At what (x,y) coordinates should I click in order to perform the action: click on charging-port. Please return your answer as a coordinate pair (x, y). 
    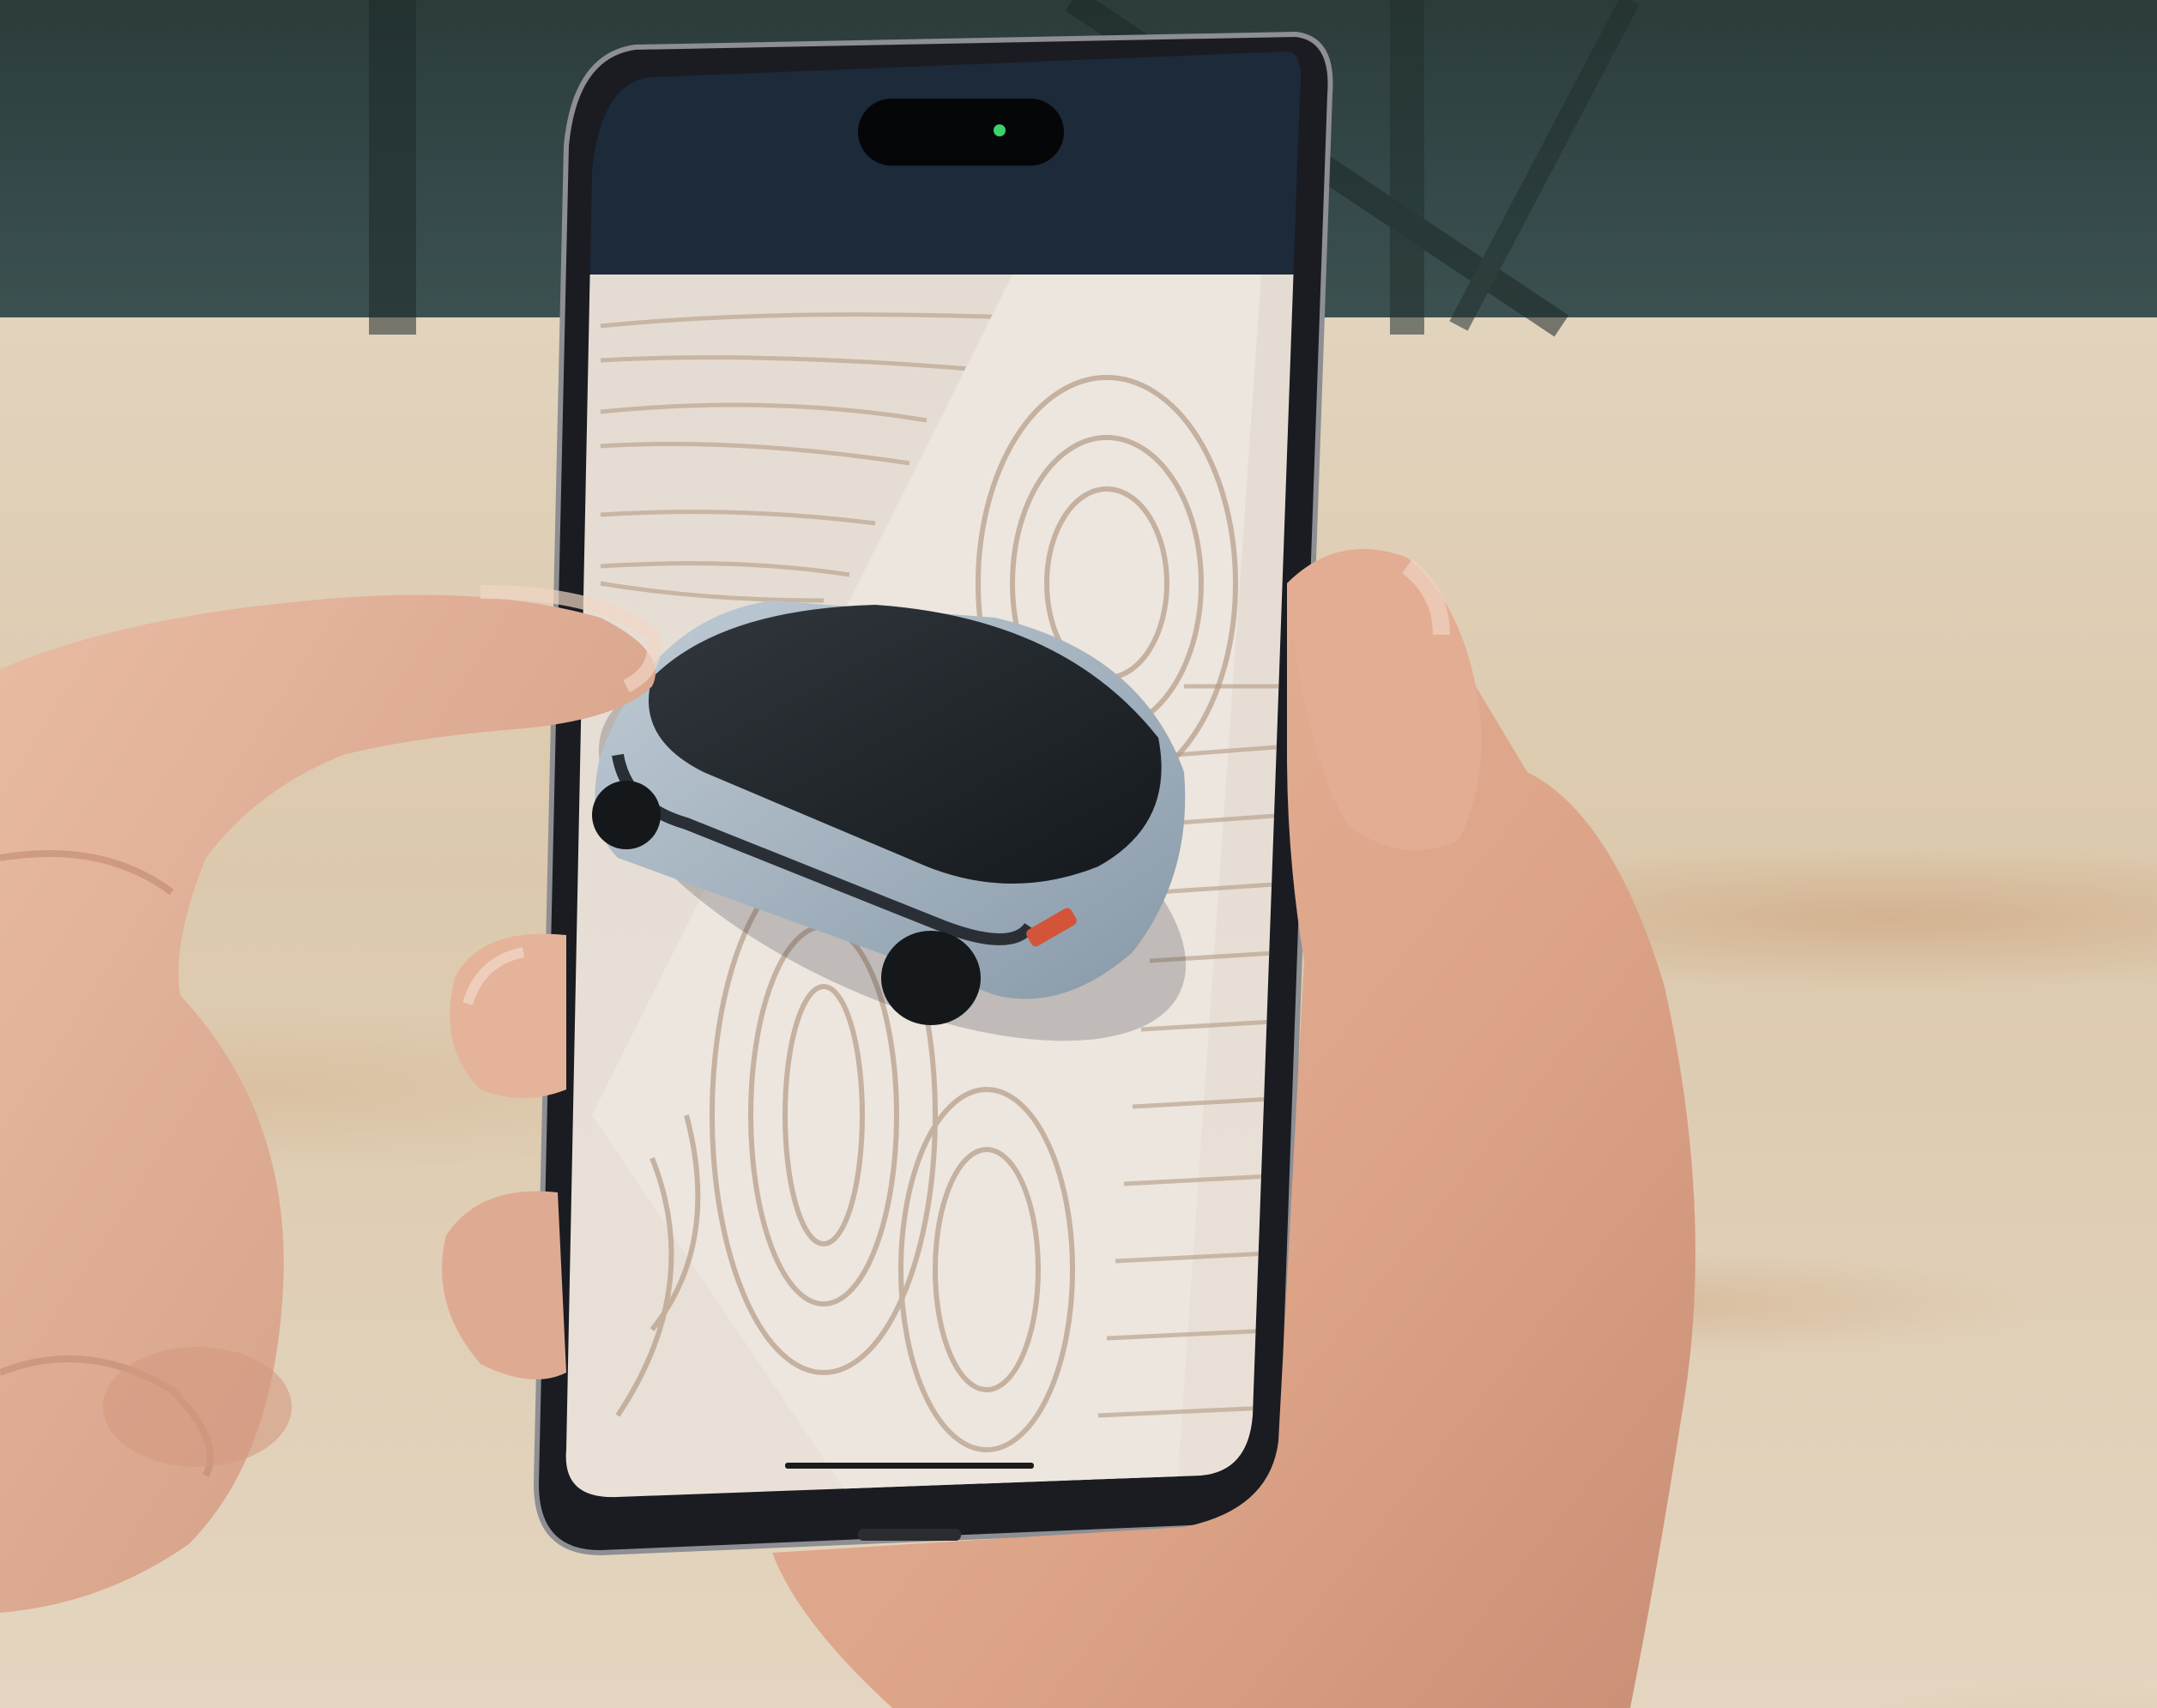
    Looking at the image, I should click on (909, 1535).